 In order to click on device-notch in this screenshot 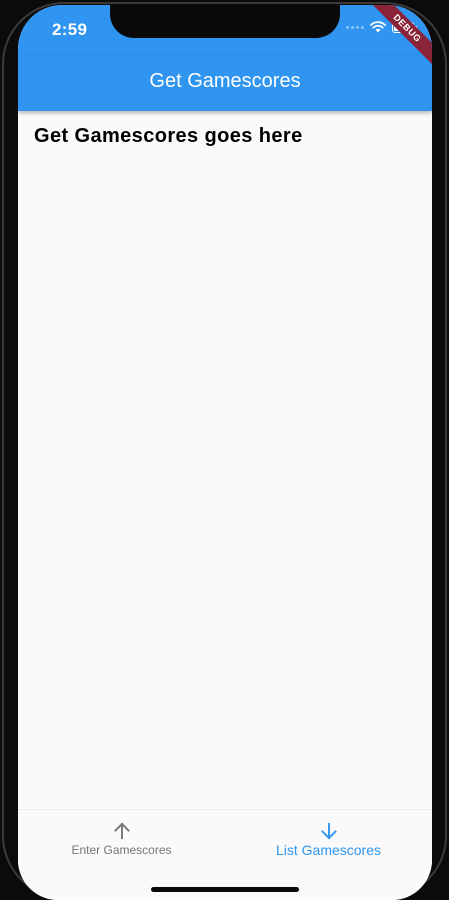, I will do `click(225, 21)`.